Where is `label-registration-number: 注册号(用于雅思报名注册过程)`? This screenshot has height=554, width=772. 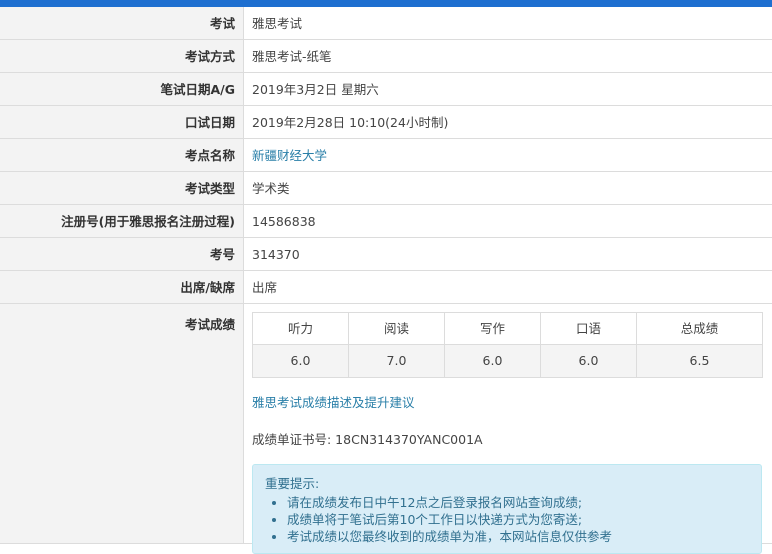
label-registration-number: 注册号(用于雅思报名注册过程) is located at coordinates (122, 221).